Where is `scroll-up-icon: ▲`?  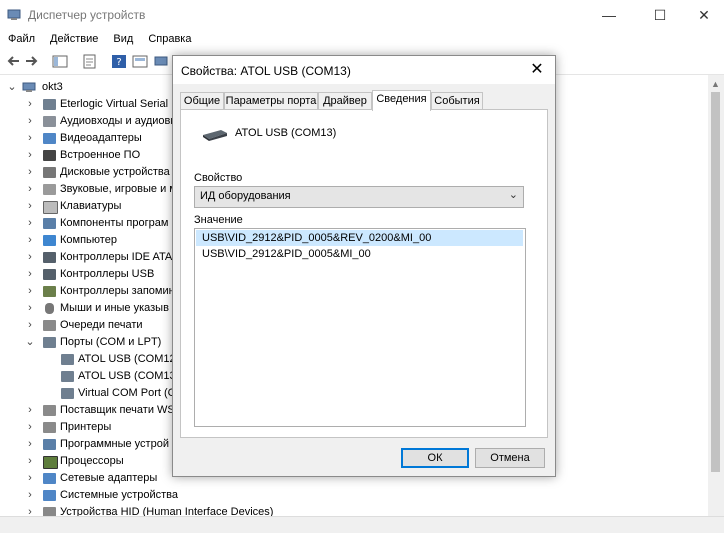 scroll-up-icon: ▲ is located at coordinates (715, 84).